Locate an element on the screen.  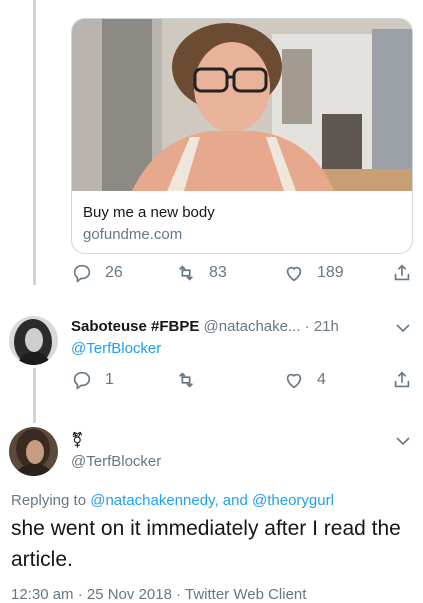
tweet2-time: · 21h is located at coordinates (321, 326).